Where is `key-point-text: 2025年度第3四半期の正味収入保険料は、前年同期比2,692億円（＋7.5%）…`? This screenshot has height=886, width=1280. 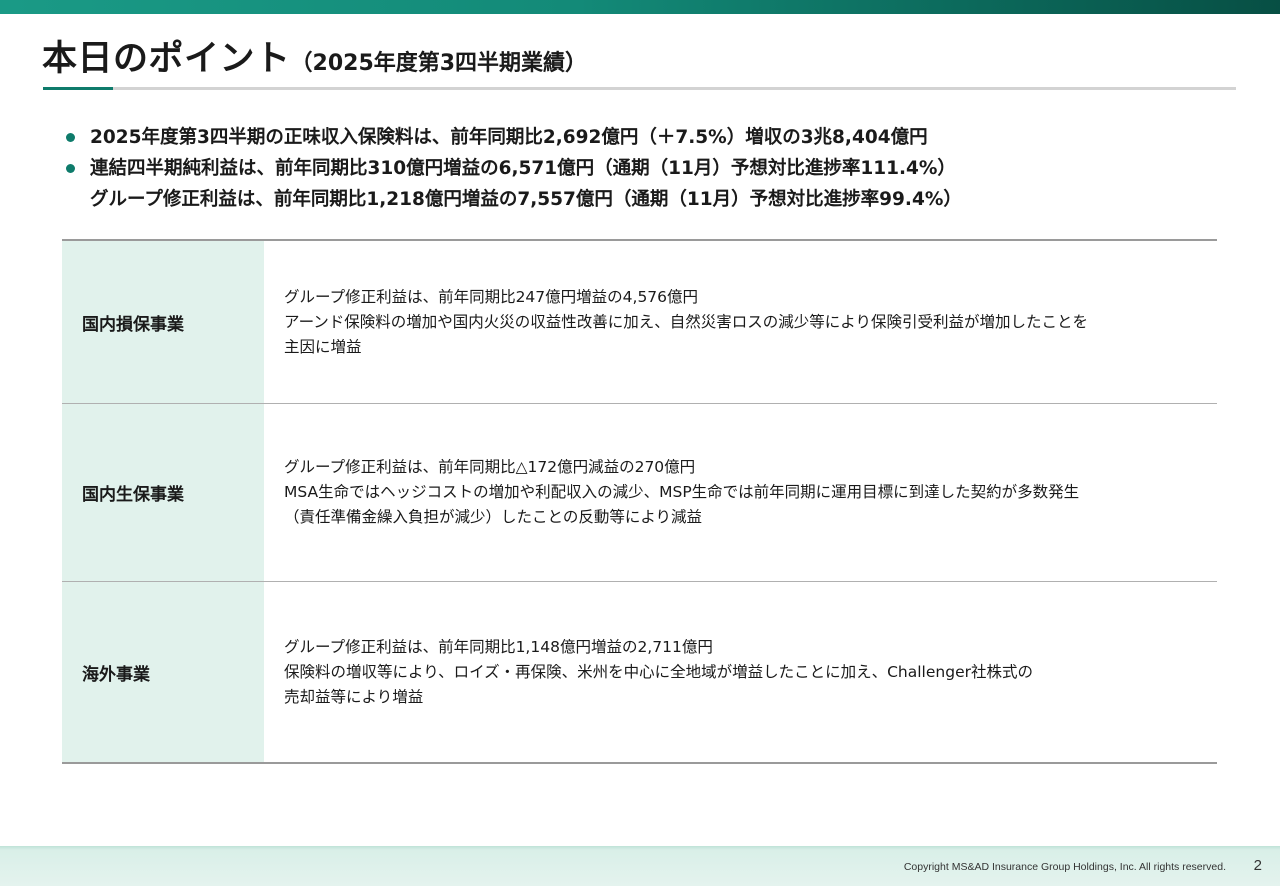
key-point-text: 2025年度第3四半期の正味収入保険料は、前年同期比2,692億円（＋7.5%）… is located at coordinates (509, 137).